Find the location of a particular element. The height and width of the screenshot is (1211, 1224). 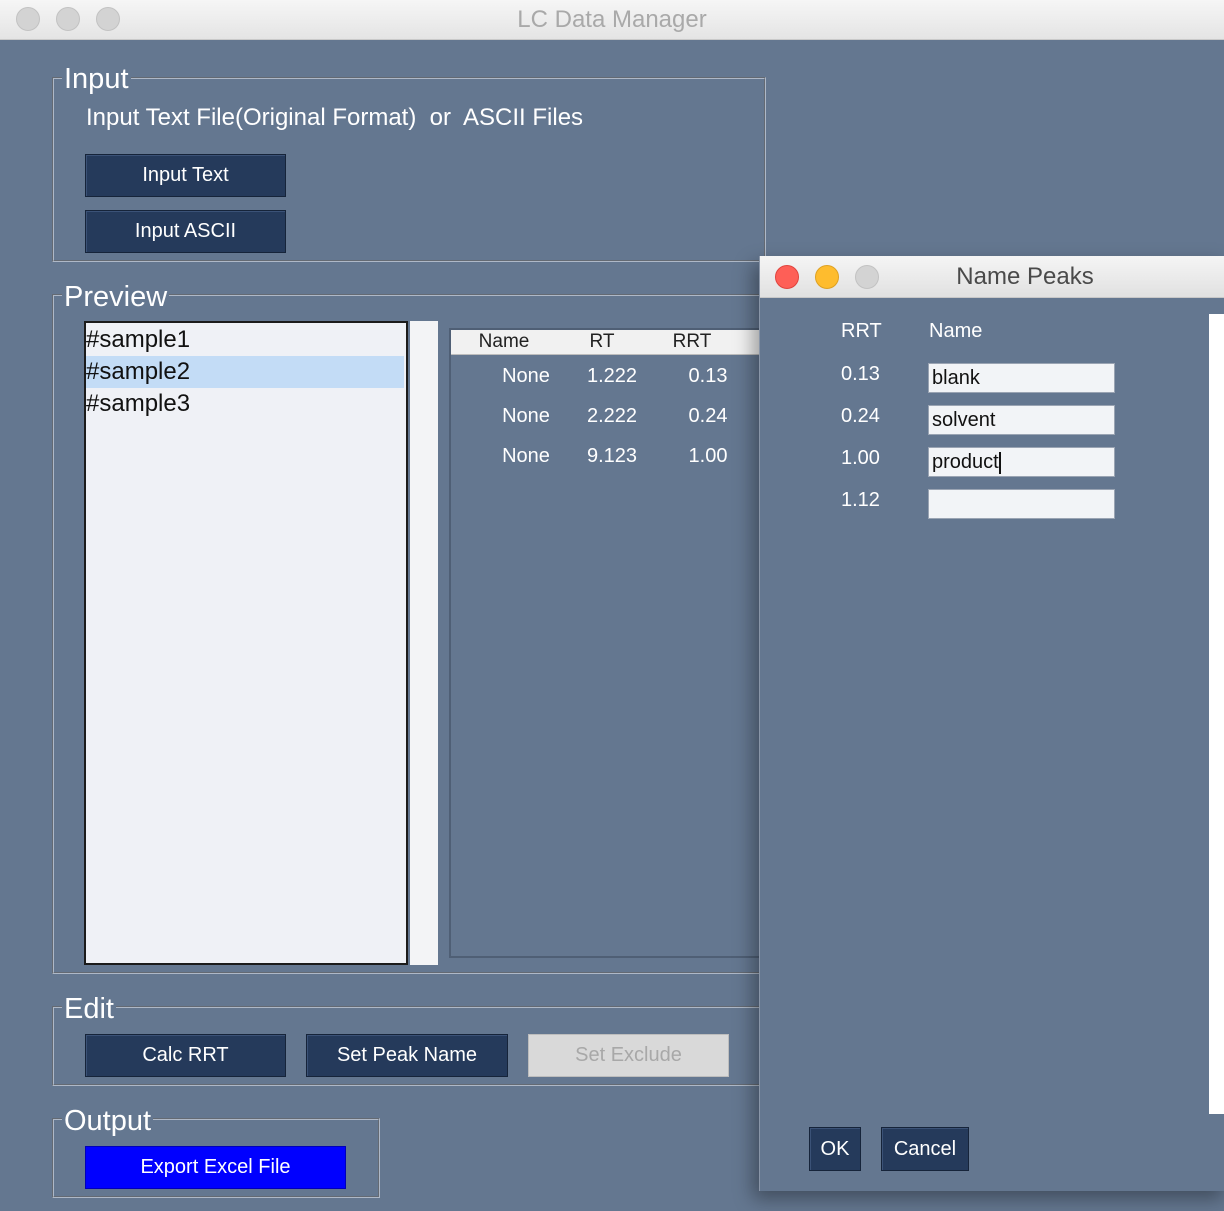

column-header-rt: RT is located at coordinates (603, 342).